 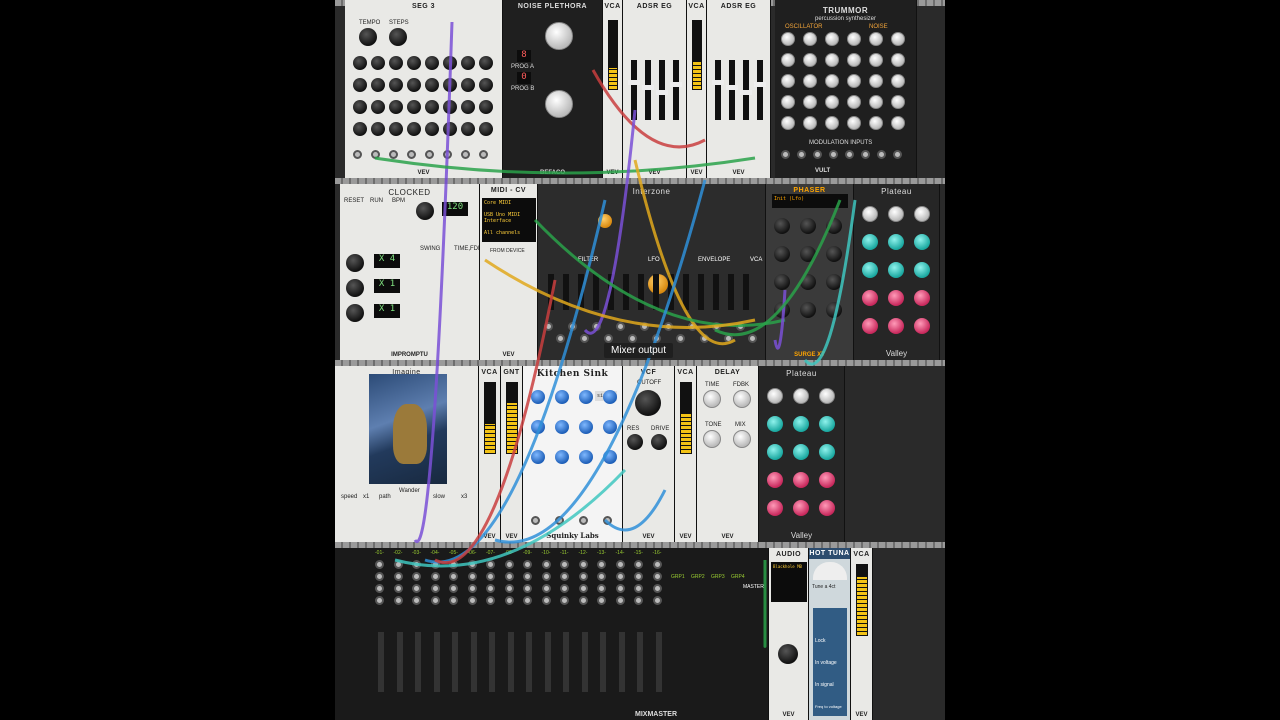 I want to click on module-delay: DELAY TIME FDBK TONE MIX VEV, so click(x=728, y=454).